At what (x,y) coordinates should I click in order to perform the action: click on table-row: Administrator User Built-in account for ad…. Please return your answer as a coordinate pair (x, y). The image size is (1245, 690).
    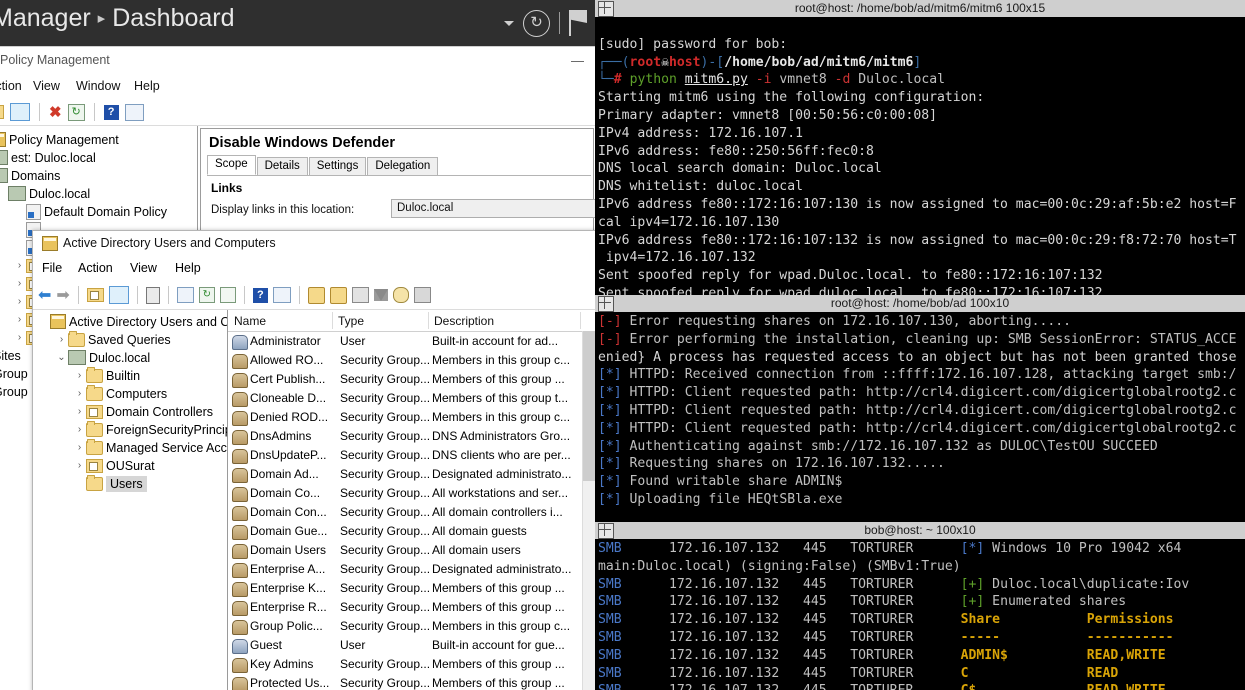
    Looking at the image, I should click on (412, 341).